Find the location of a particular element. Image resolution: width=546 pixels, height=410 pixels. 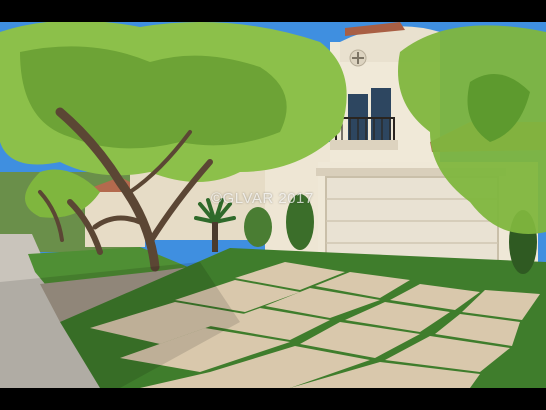

balcony-ledge is located at coordinates (364, 145).